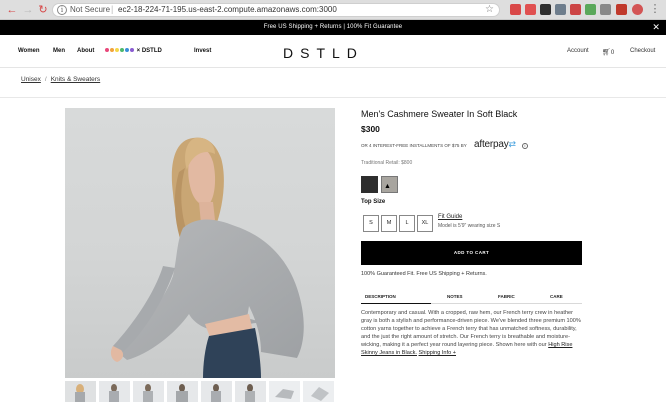 The height and width of the screenshot is (402, 666). I want to click on active-tab-indicator, so click(396, 303).